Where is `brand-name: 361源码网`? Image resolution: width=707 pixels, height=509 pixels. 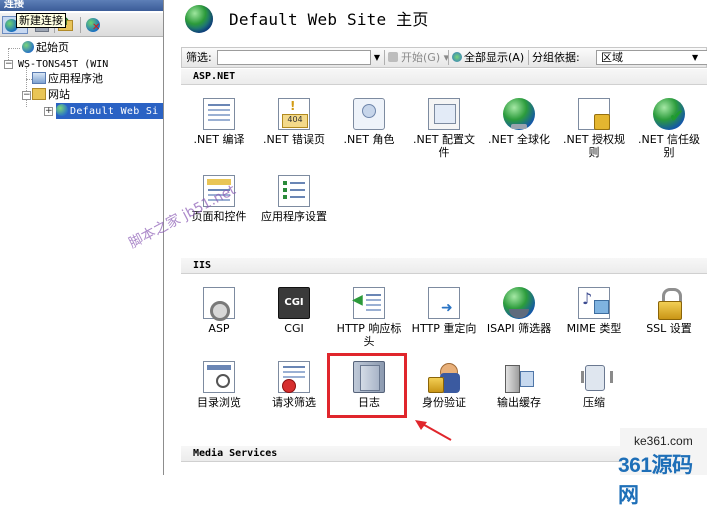
brand-name: 361源码网 is located at coordinates (655, 480).